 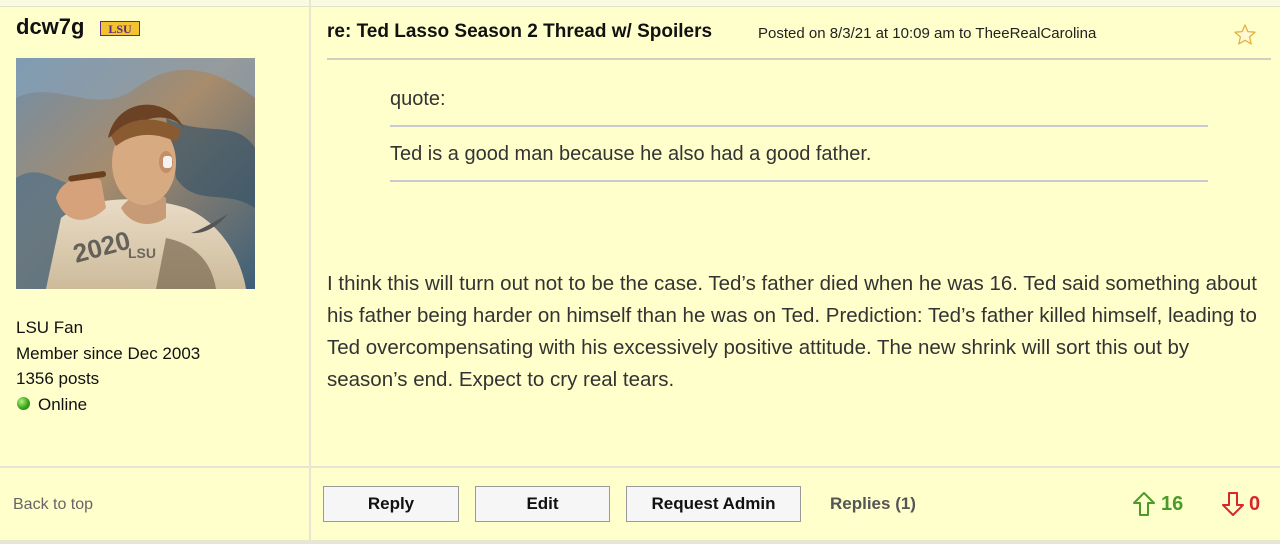 I want to click on edit-button: Edit, so click(x=542, y=504).